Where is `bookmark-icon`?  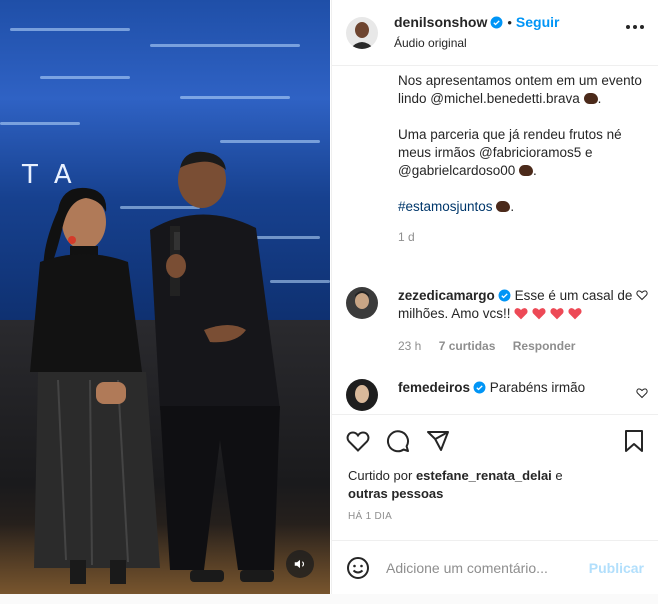
bookmark-icon is located at coordinates (634, 441).